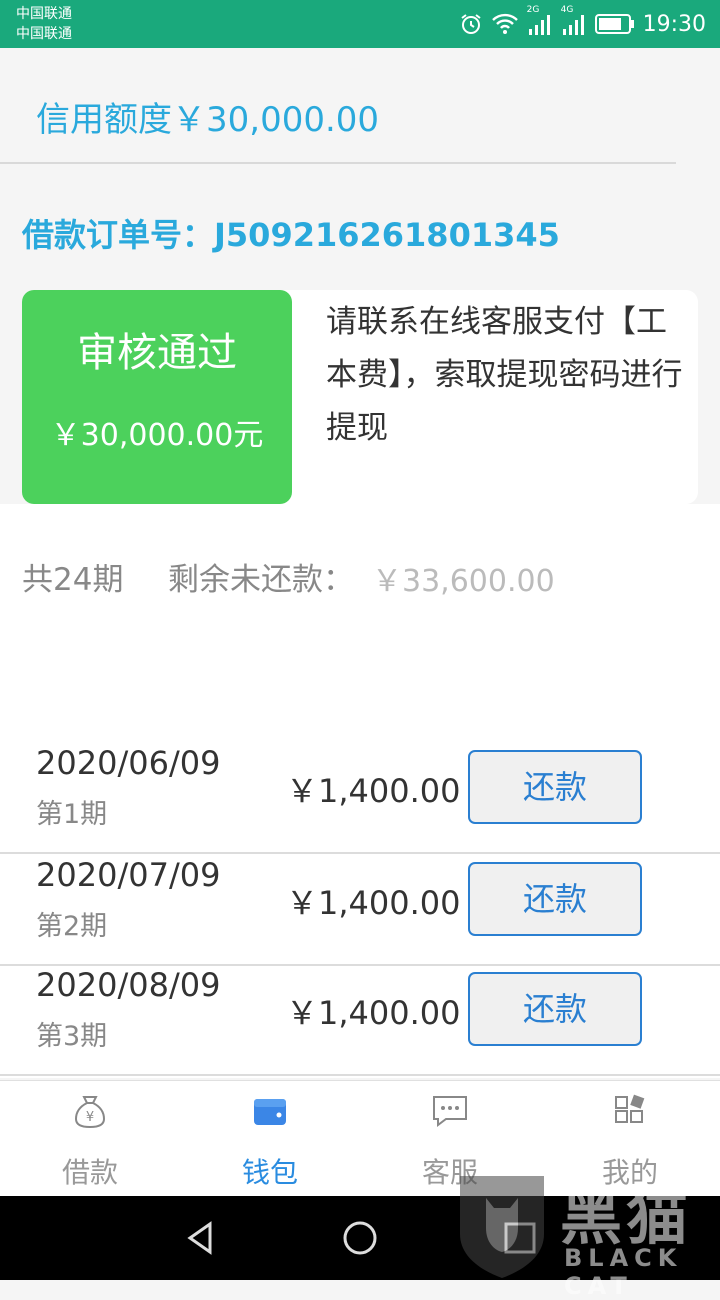 This screenshot has width=720, height=1300. I want to click on installment-term: 第1期, so click(72, 814).